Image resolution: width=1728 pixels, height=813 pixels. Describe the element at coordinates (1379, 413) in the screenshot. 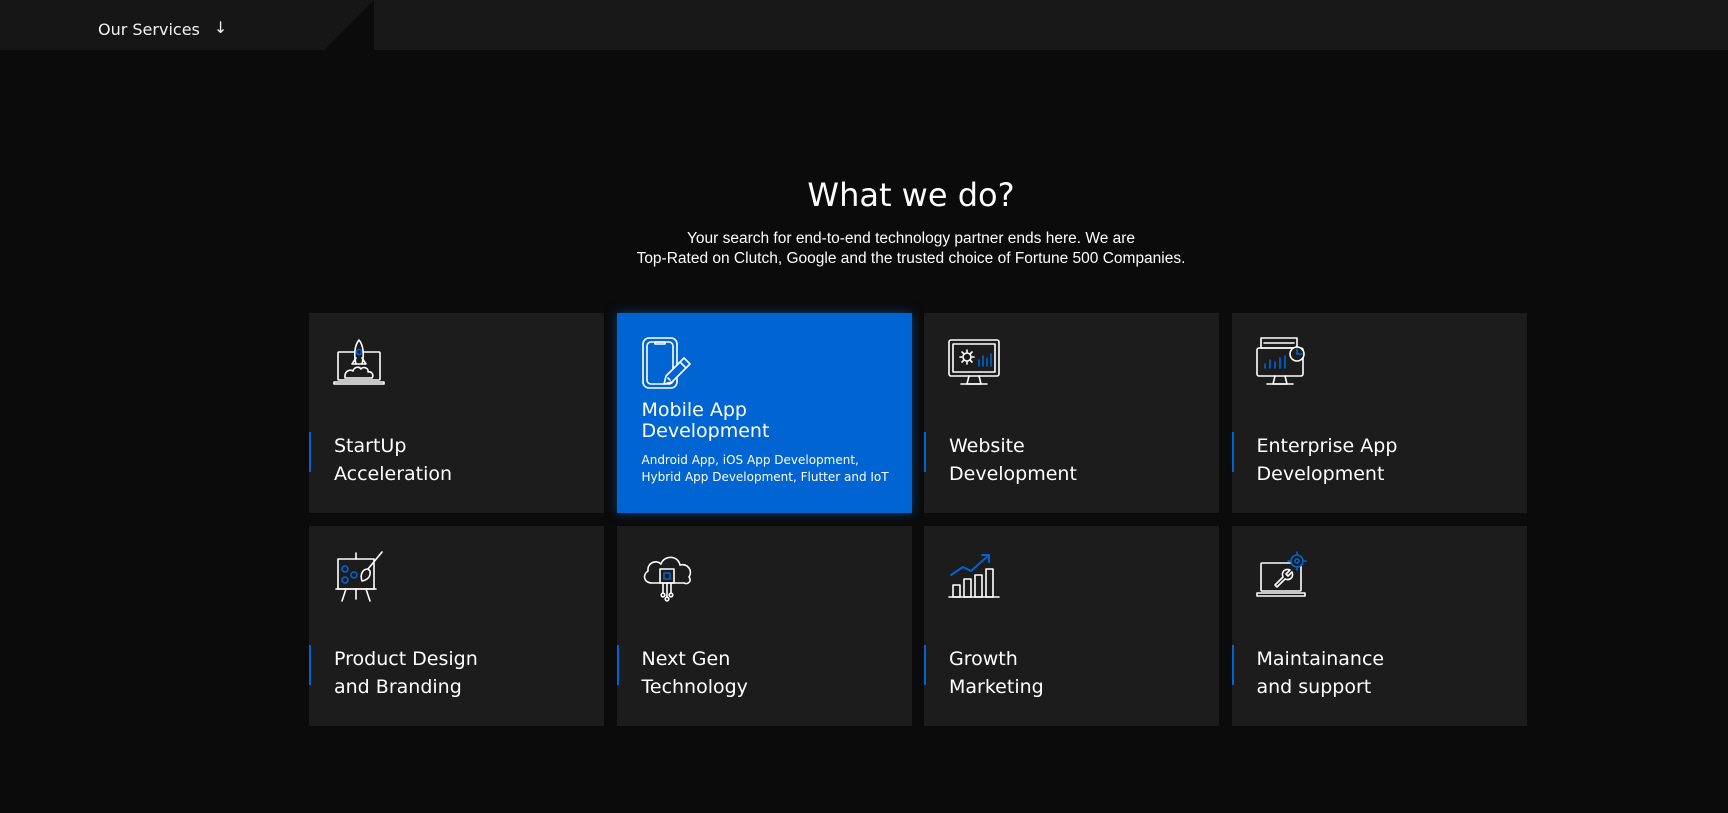

I see `service-card-enterprise-app-development: Enterprise App Development` at that location.